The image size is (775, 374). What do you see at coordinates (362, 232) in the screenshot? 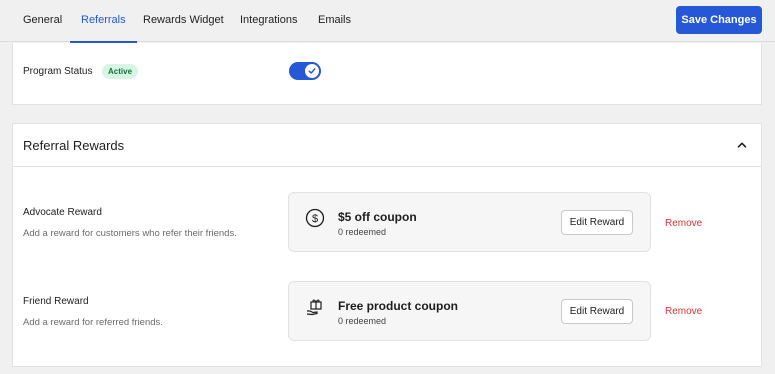
I see `advocate-reward-redeemed: 0 redeemed` at bounding box center [362, 232].